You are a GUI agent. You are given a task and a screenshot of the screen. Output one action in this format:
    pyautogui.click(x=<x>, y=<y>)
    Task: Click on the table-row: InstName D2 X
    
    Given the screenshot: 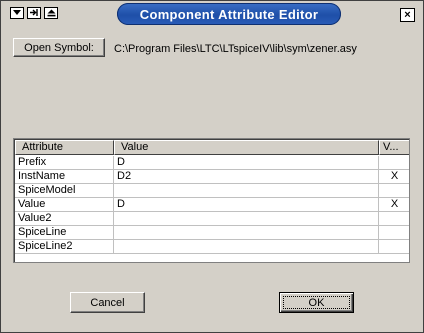 What is the action you would take?
    pyautogui.click(x=212, y=177)
    